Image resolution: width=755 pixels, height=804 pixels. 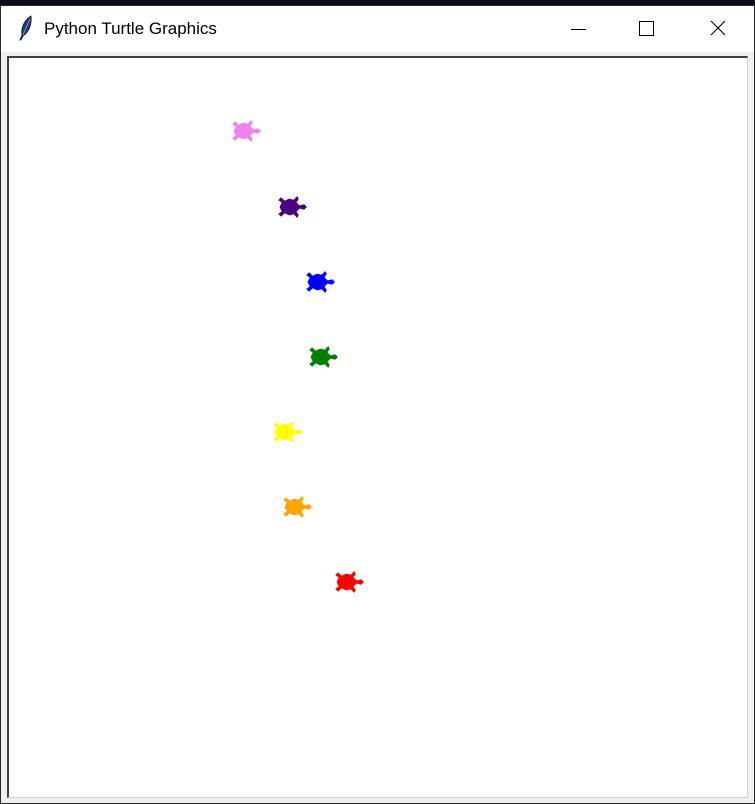 I want to click on minimize-icon, so click(x=578, y=29).